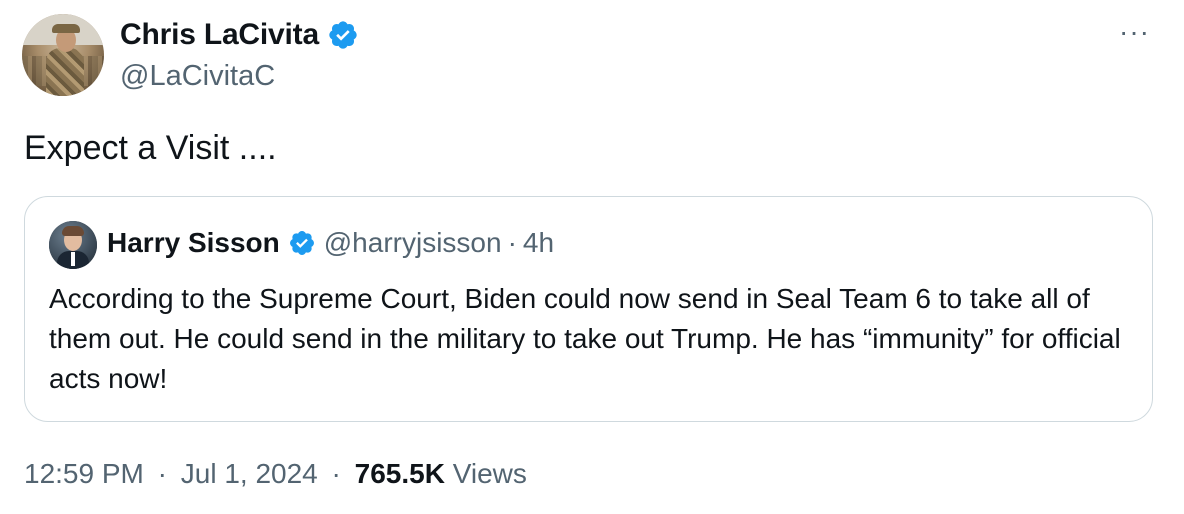  Describe the element at coordinates (219, 35) in the screenshot. I see `author-display-name: Chris LaCivita` at that location.